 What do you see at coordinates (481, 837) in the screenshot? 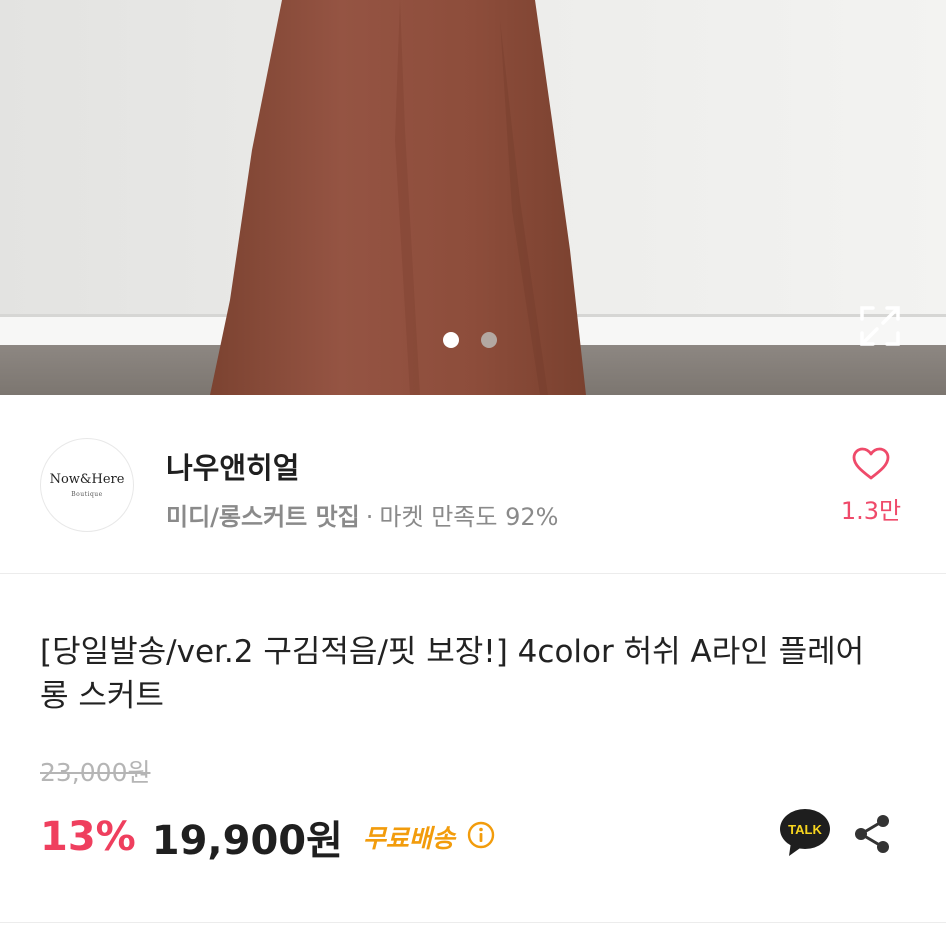
I see `info-icon` at bounding box center [481, 837].